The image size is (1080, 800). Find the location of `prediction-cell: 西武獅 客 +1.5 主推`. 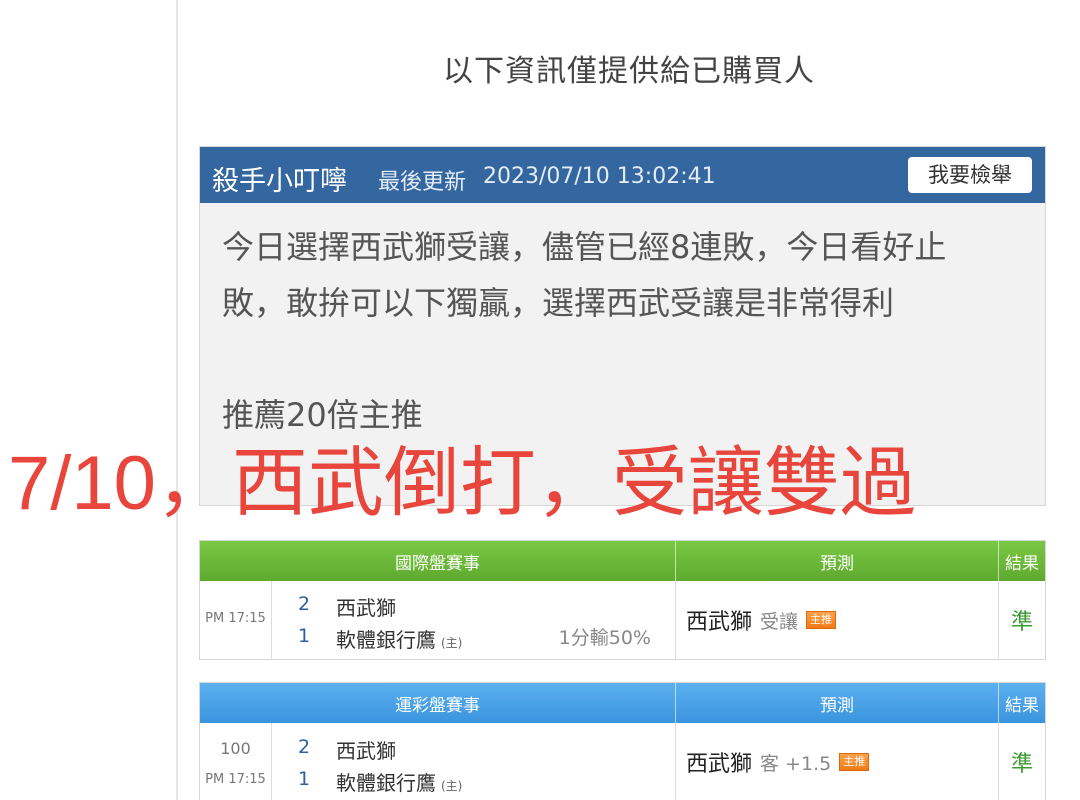

prediction-cell: 西武獅 客 +1.5 主推 is located at coordinates (837, 761).